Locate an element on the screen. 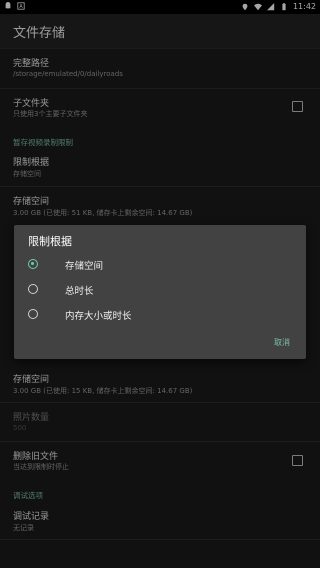 Image resolution: width=320 pixels, height=568 pixels. option-label: 总时长 is located at coordinates (79, 291).